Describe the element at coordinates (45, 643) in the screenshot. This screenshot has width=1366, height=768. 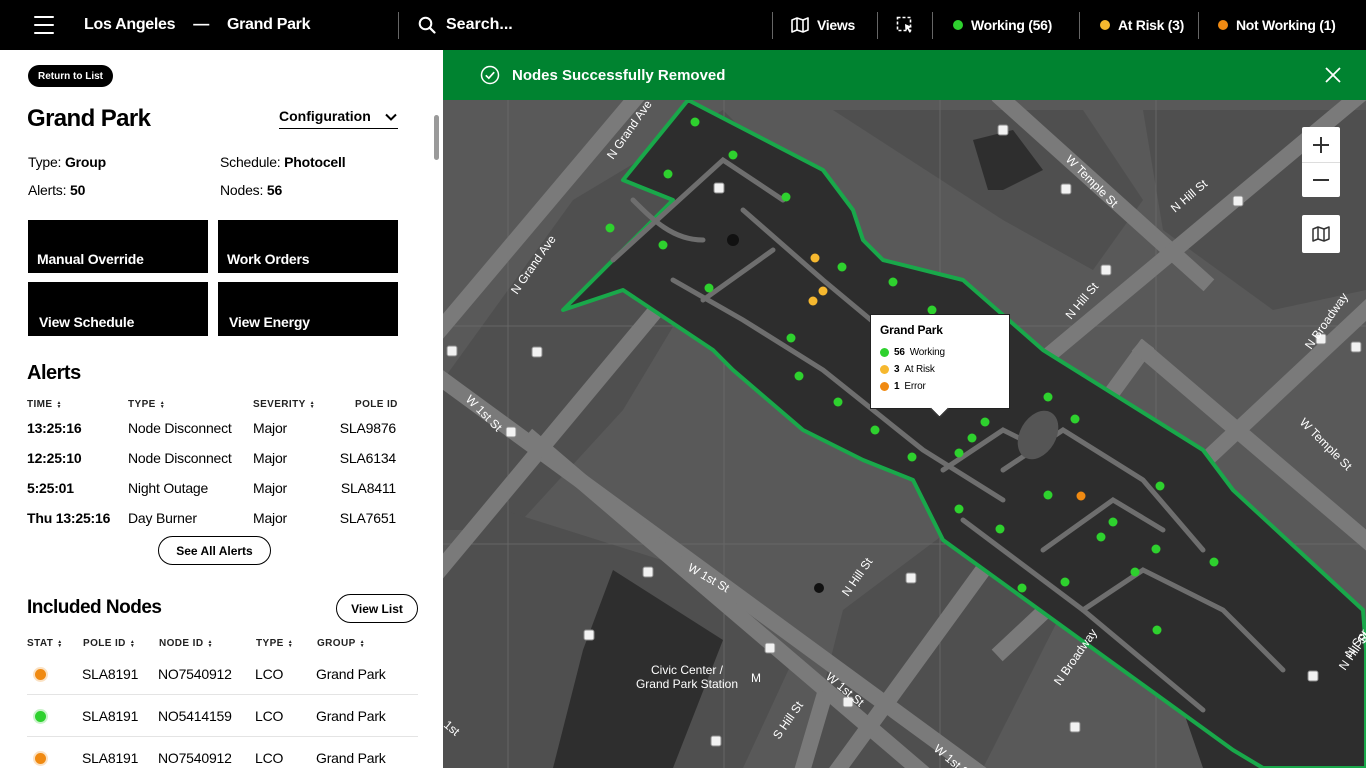
I see `column-header-stat: STAT ▲ ▼` at that location.